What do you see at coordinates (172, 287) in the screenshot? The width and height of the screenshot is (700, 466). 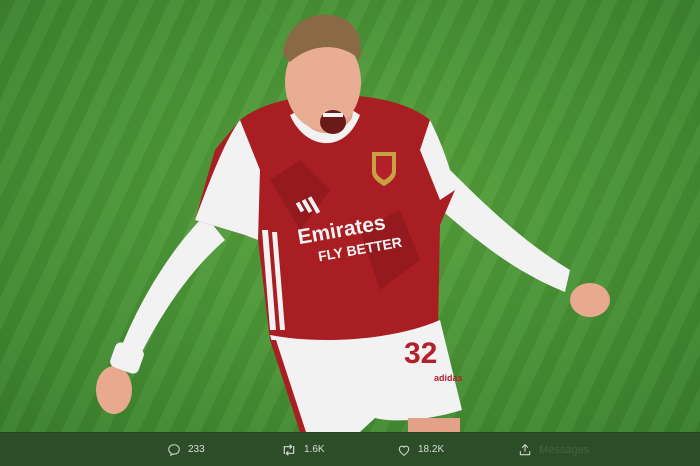 I see `left-sleeve` at bounding box center [172, 287].